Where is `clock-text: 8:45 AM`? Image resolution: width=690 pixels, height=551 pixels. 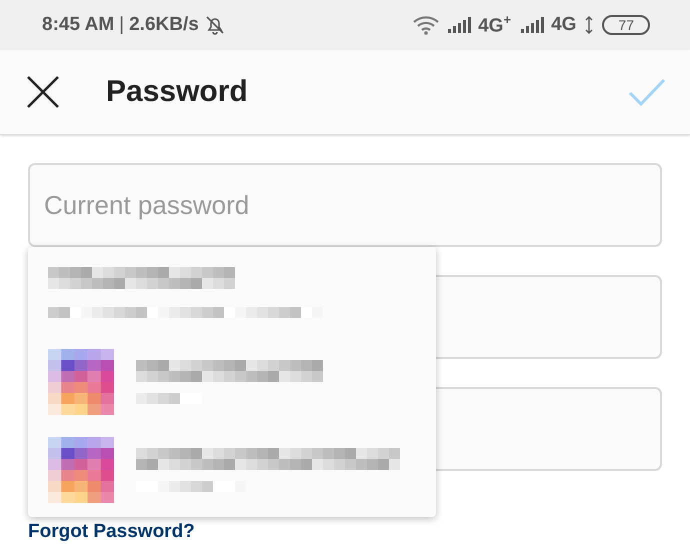
clock-text: 8:45 AM is located at coordinates (78, 25).